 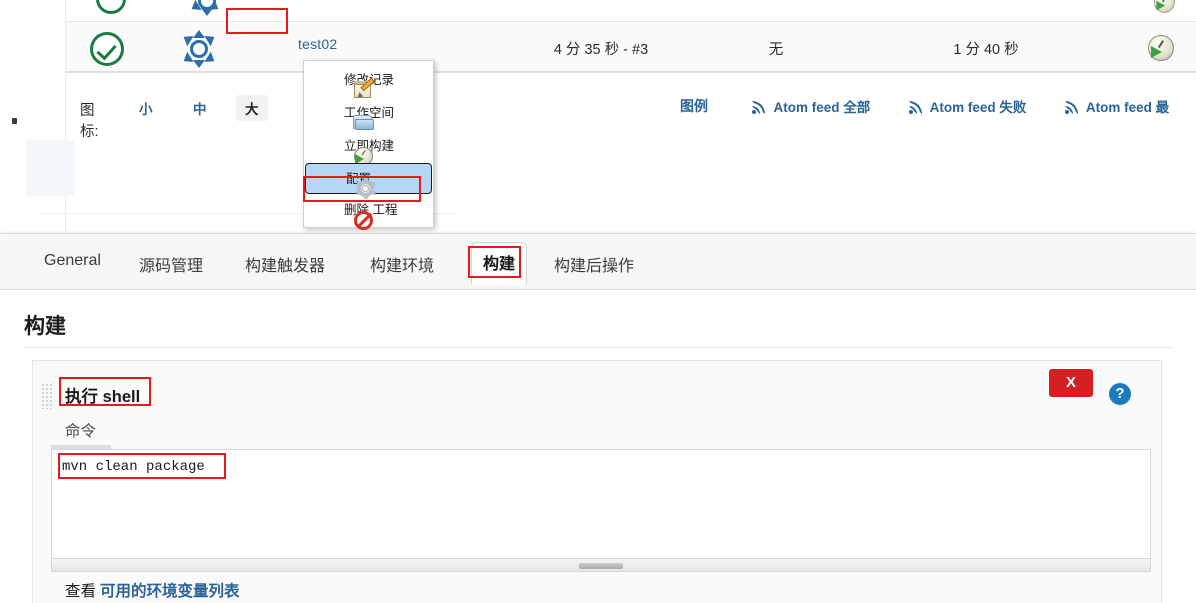 I want to click on last-failure-text: 无, so click(x=776, y=50).